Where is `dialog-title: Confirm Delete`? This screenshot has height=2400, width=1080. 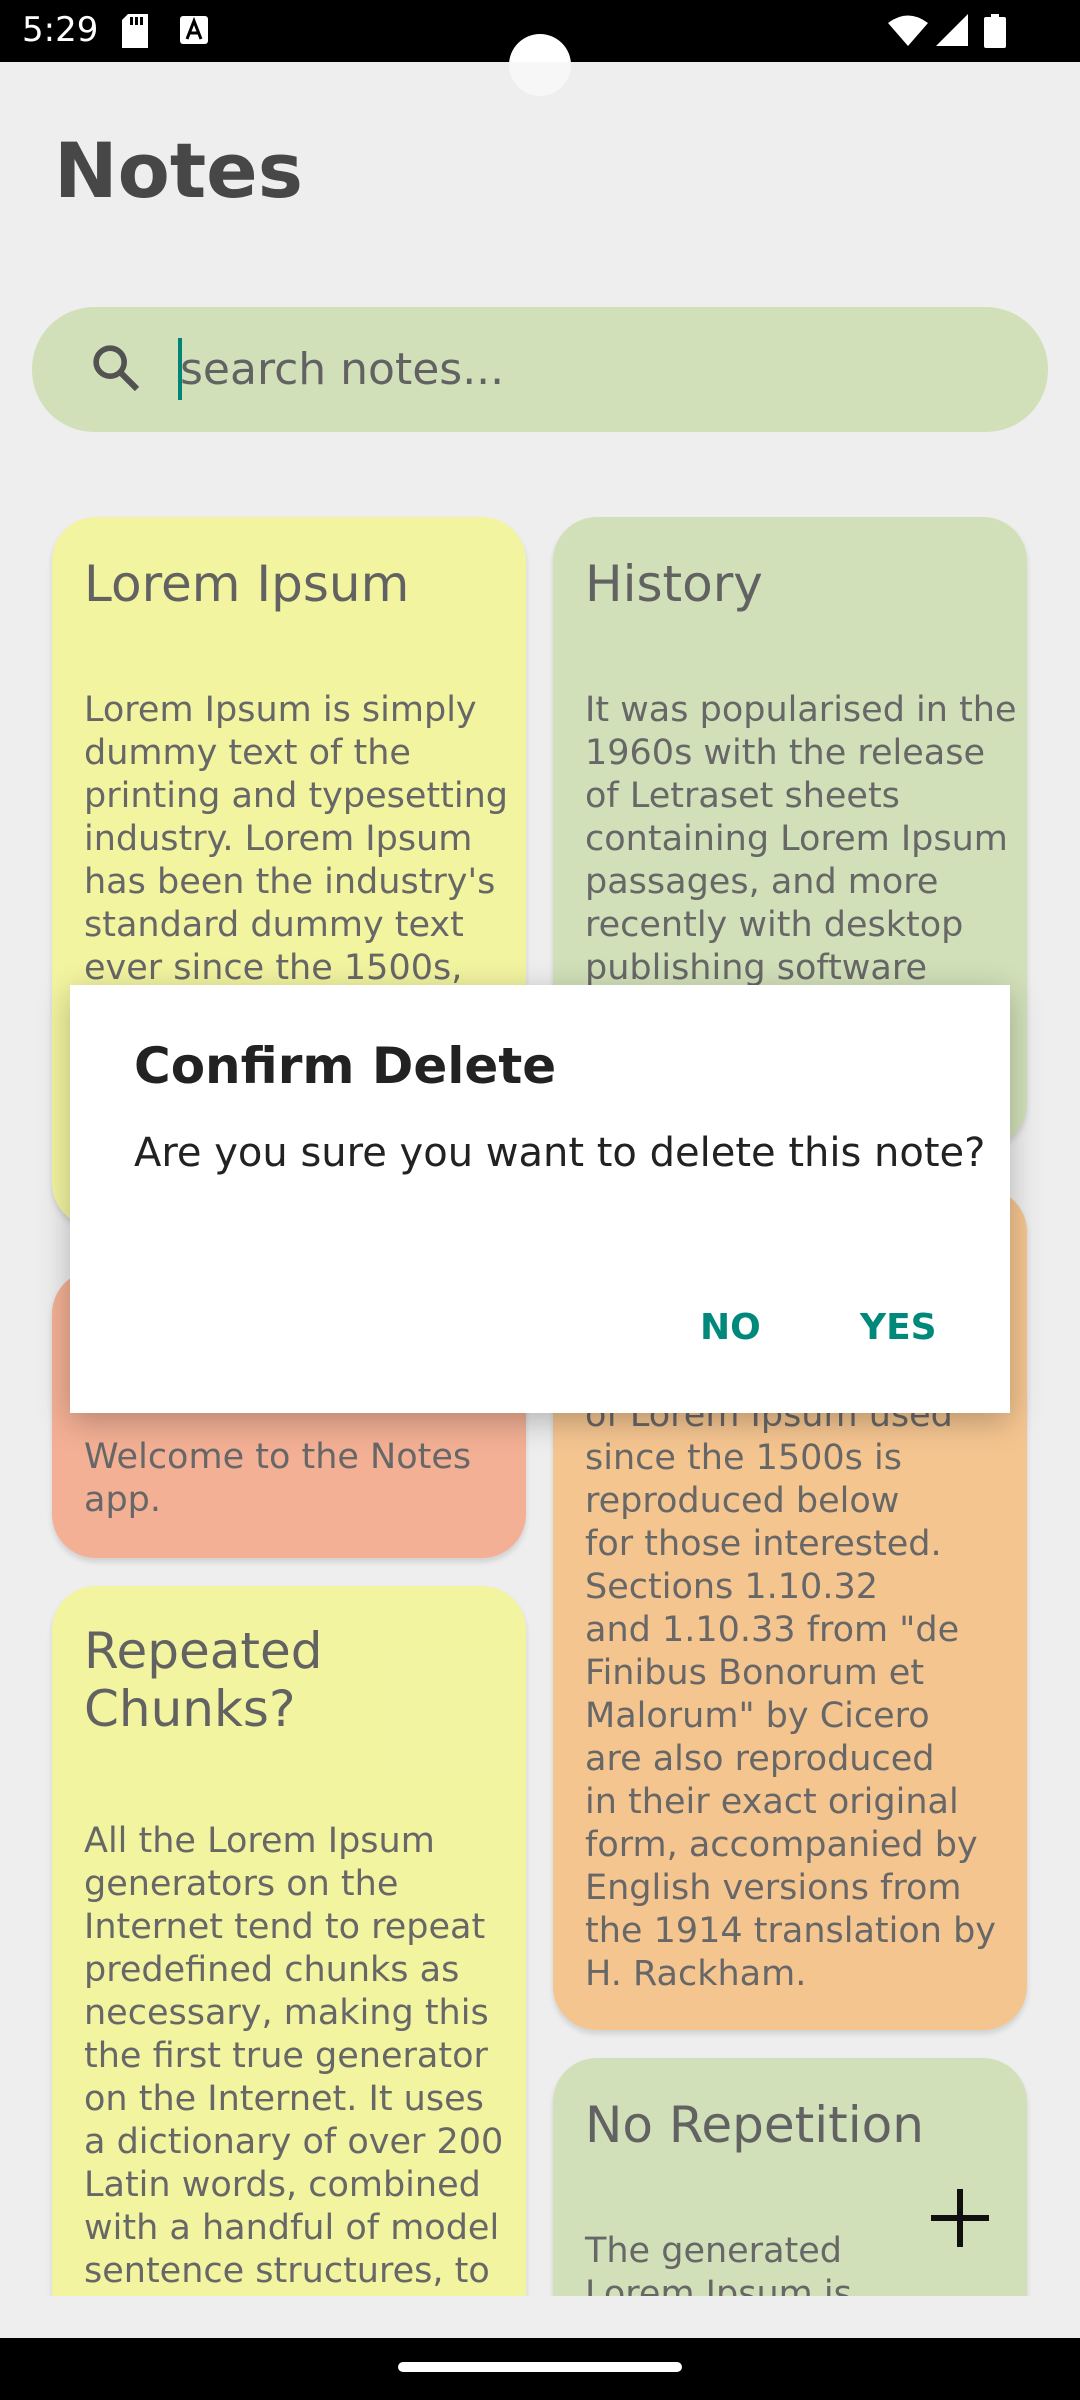
dialog-title: Confirm Delete is located at coordinates (345, 1066).